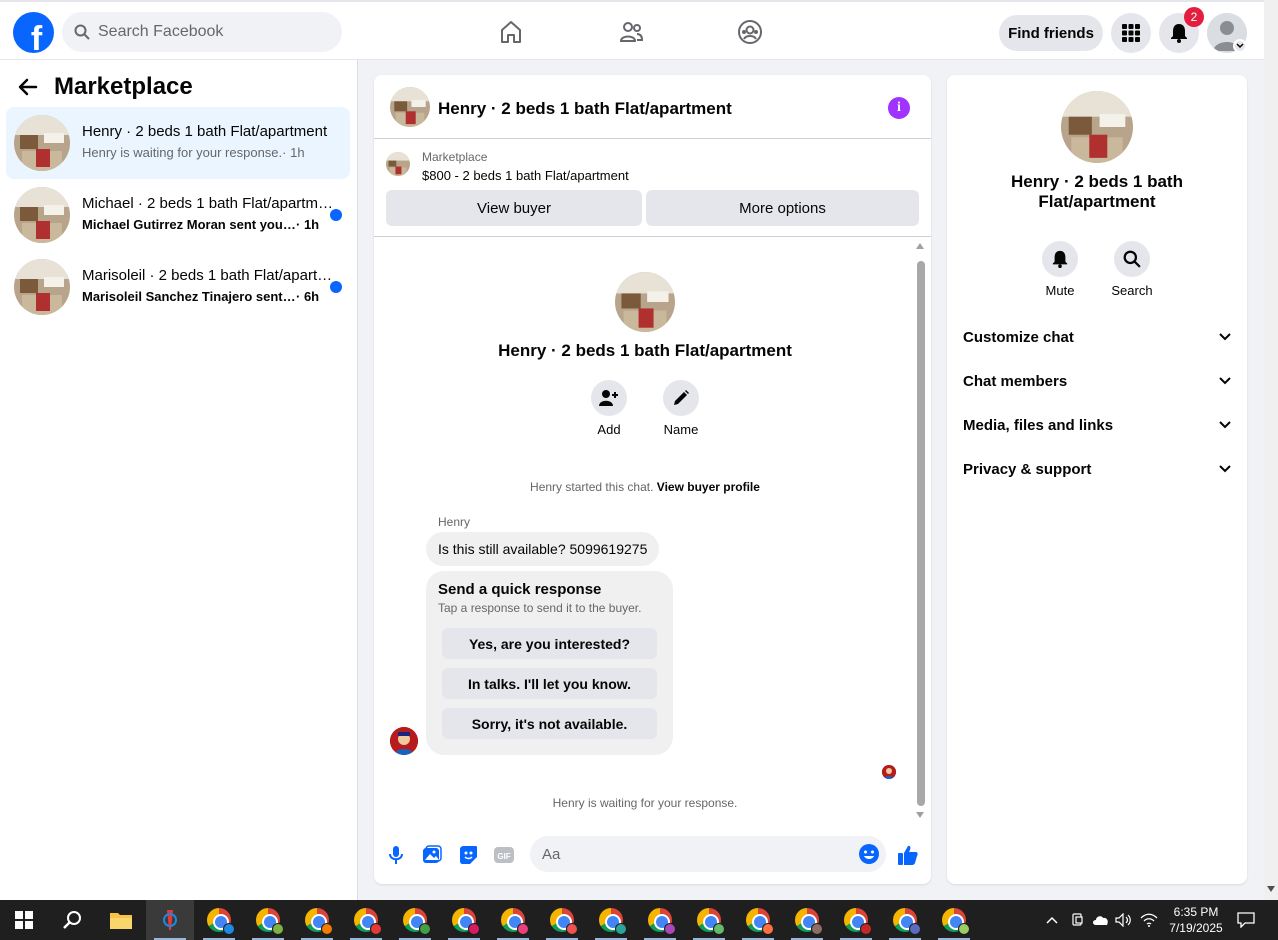 Image resolution: width=1278 pixels, height=940 pixels. I want to click on scroll-up-arrow, so click(920, 246).